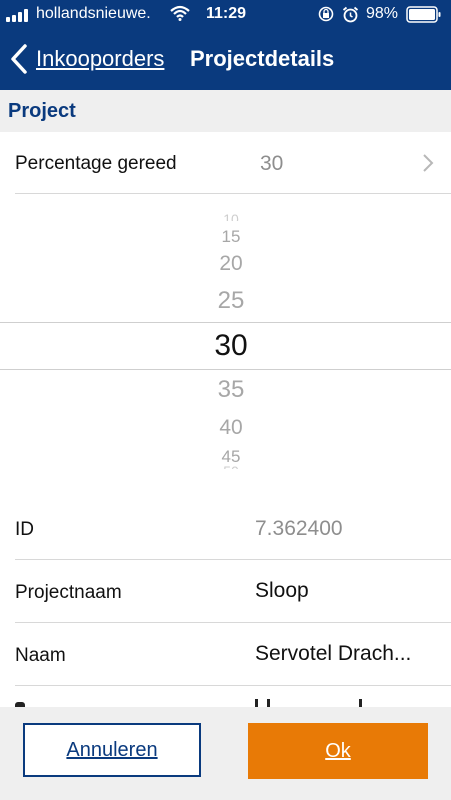 The height and width of the screenshot is (800, 451). I want to click on field-row-projectnaam: Projectnaam Sloop, so click(225, 591).